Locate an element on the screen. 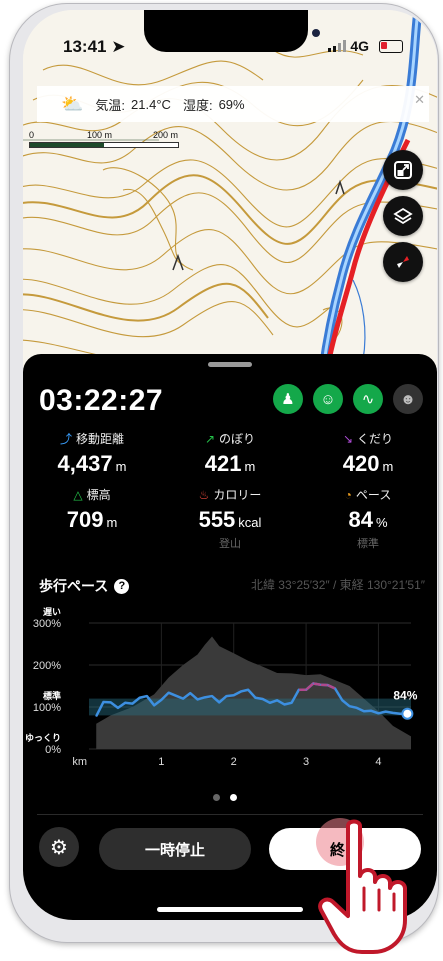 The height and width of the screenshot is (961, 443). temp-label: 気温: is located at coordinates (110, 105).